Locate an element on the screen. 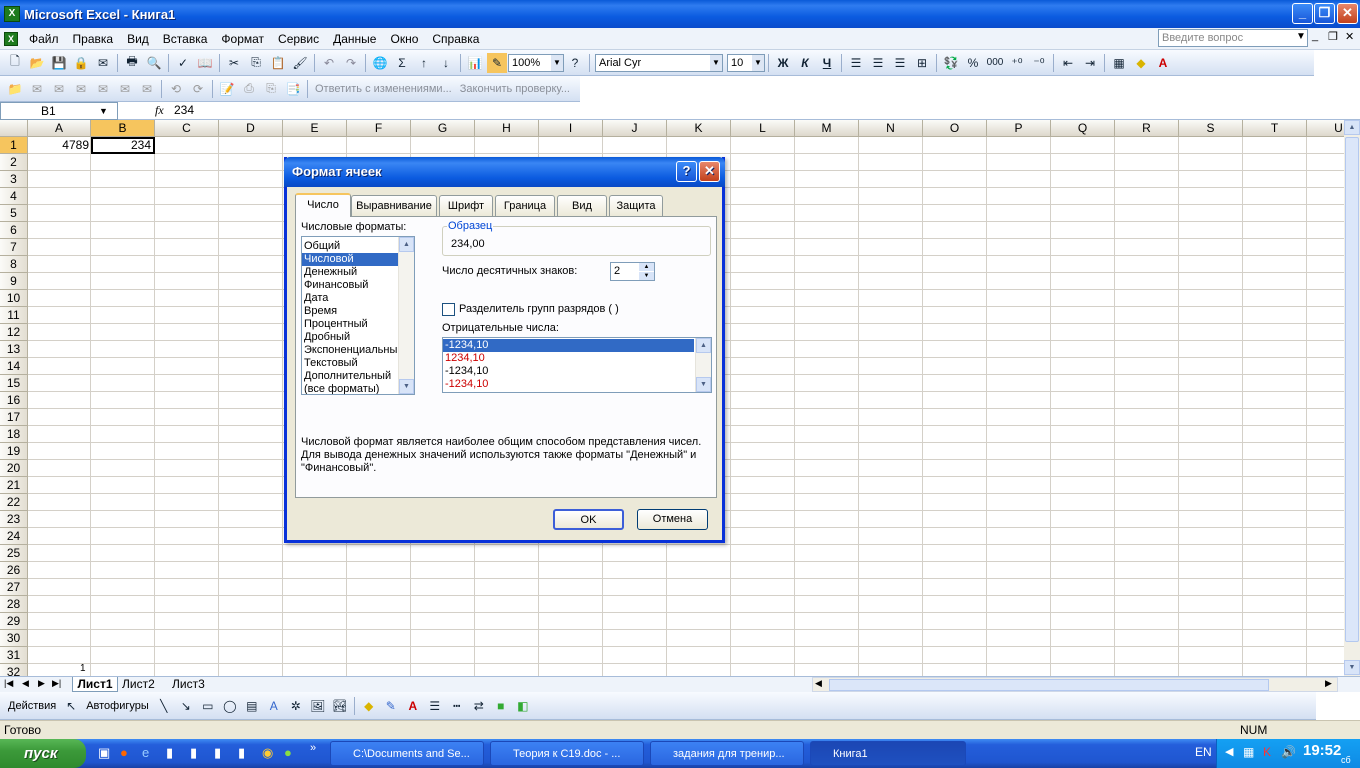  column-header-s: S is located at coordinates (1211, 128).